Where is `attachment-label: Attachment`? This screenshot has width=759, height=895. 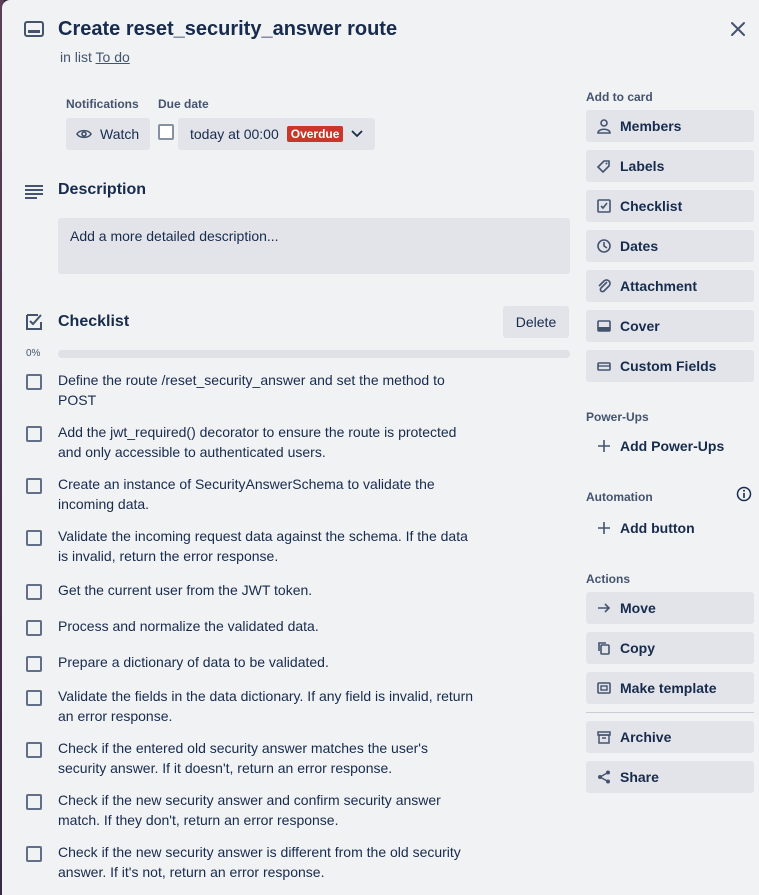
attachment-label: Attachment is located at coordinates (659, 286).